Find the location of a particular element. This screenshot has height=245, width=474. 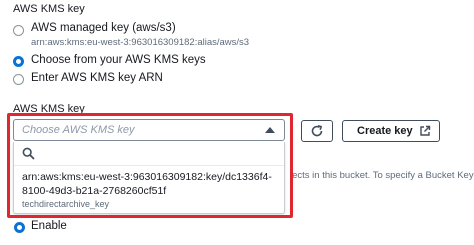

radio-enter-kms-arn-label: Enter AWS KMS key ARN is located at coordinates (97, 78).